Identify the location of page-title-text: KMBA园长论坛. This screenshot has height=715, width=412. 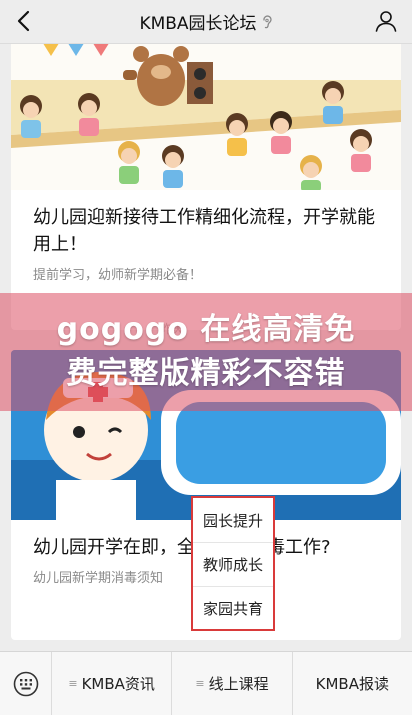
(198, 24).